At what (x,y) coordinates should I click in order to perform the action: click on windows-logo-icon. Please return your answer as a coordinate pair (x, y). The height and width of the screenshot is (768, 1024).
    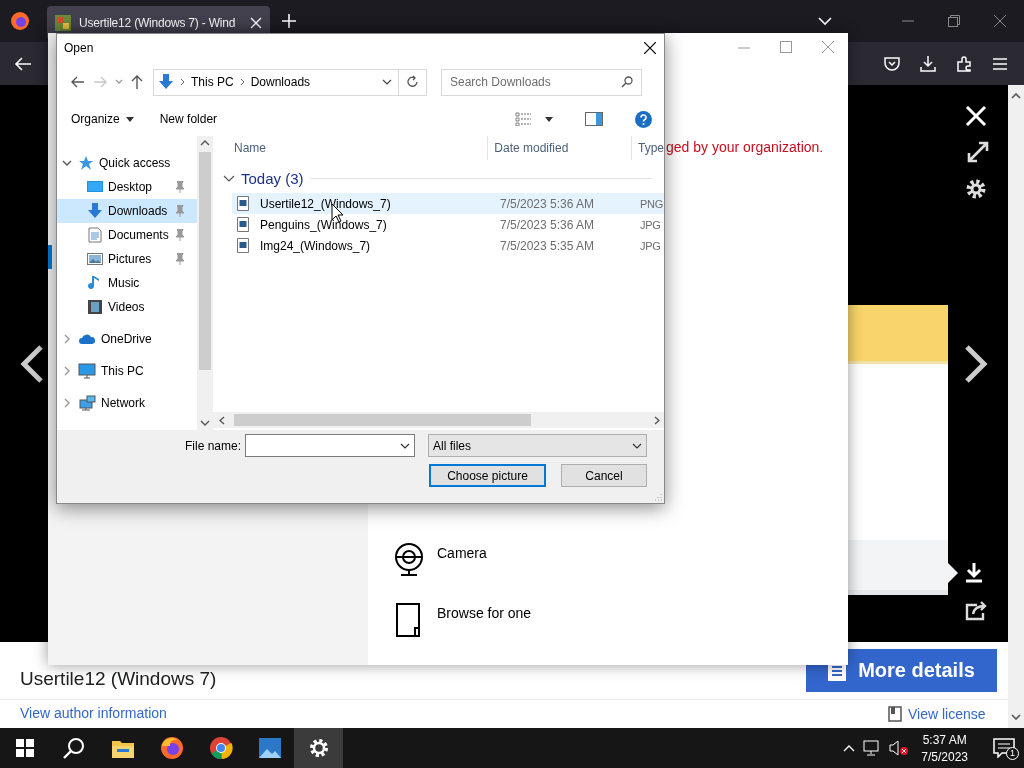
    Looking at the image, I should click on (24, 748).